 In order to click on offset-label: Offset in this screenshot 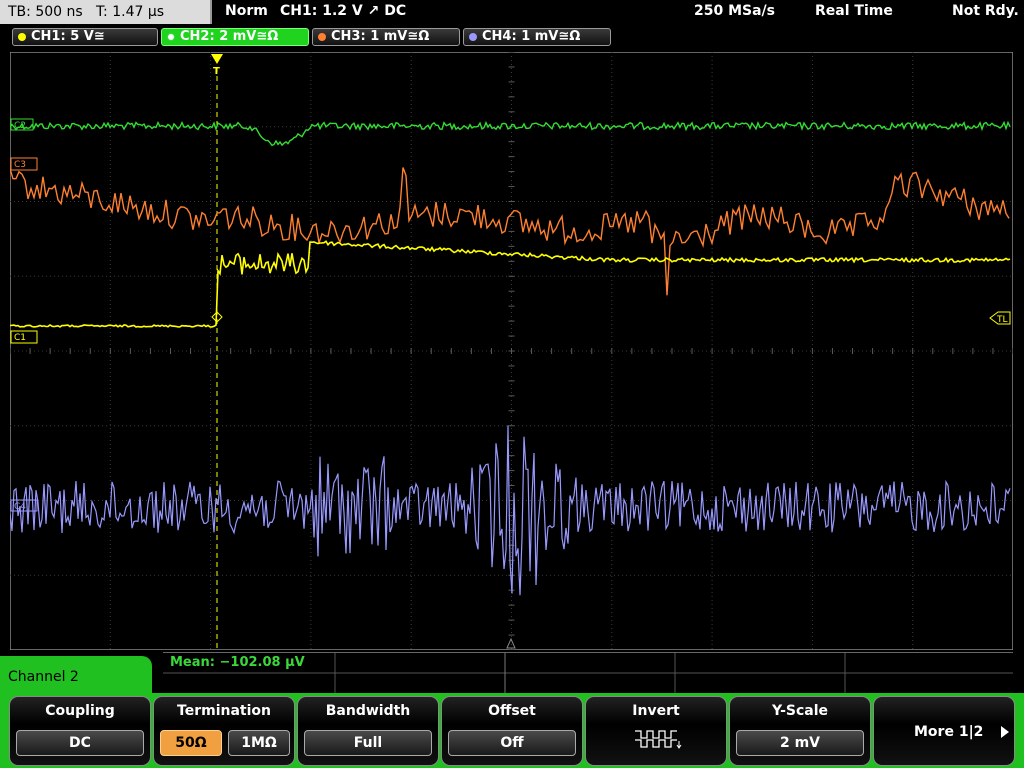, I will do `click(512, 711)`.